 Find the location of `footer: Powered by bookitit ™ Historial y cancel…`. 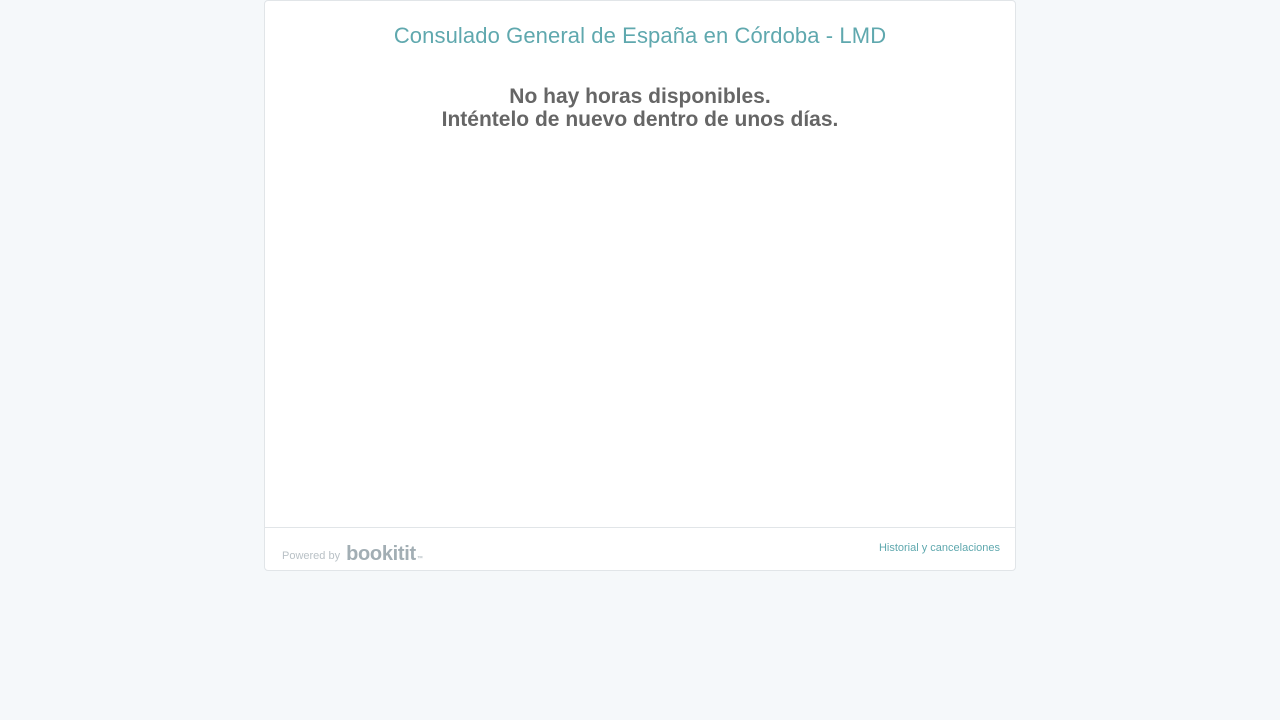

footer: Powered by bookitit ™ Historial y cancel… is located at coordinates (640, 549).